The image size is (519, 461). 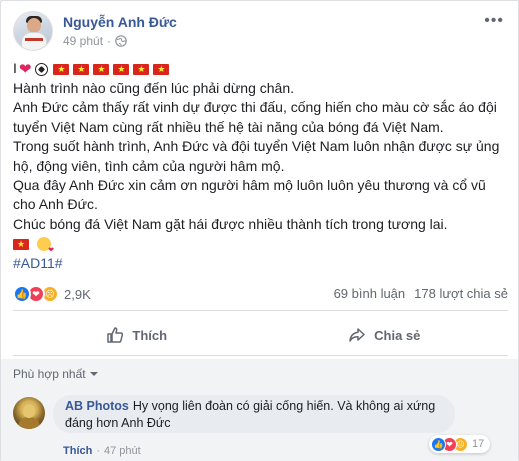 I want to click on hashtag-link: #AD11#, so click(x=261, y=263).